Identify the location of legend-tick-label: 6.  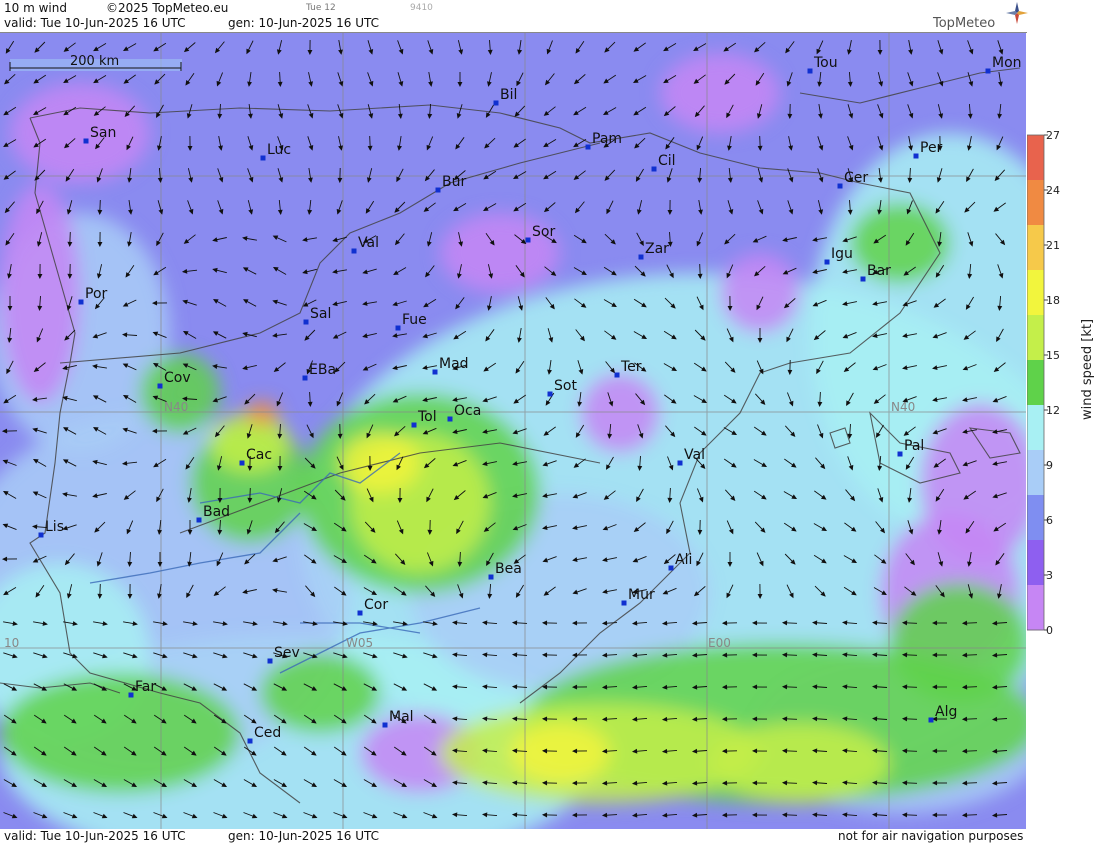
(1049, 520).